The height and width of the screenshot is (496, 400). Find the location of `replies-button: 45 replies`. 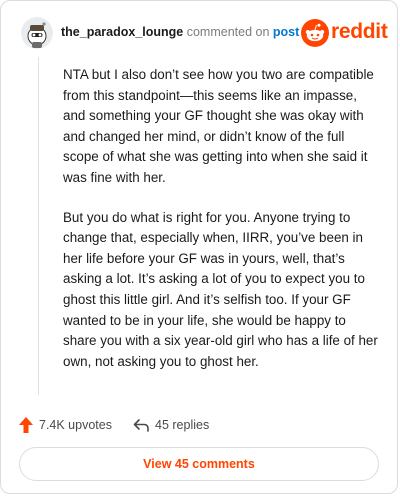

replies-button: 45 replies is located at coordinates (171, 425).